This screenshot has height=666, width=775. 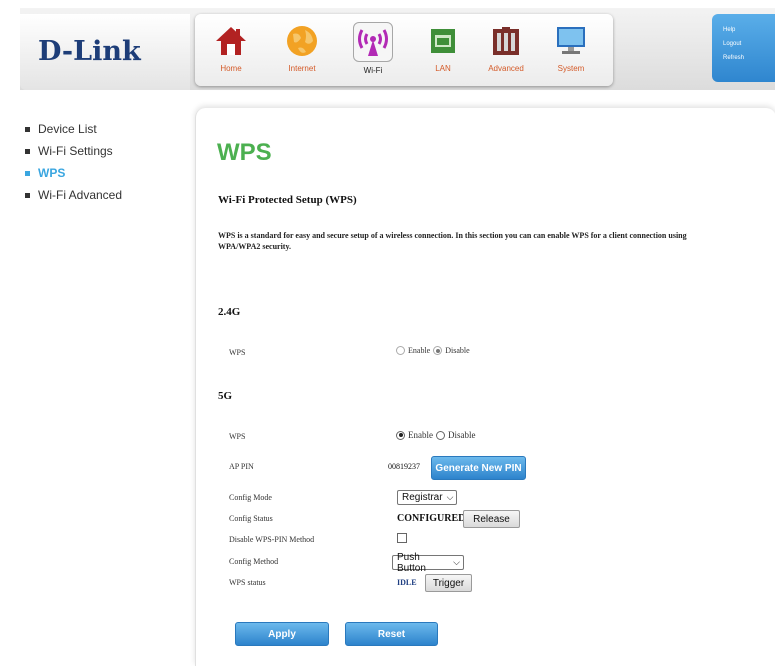 I want to click on config-method-select: Push Button ⌵, so click(x=428, y=563).